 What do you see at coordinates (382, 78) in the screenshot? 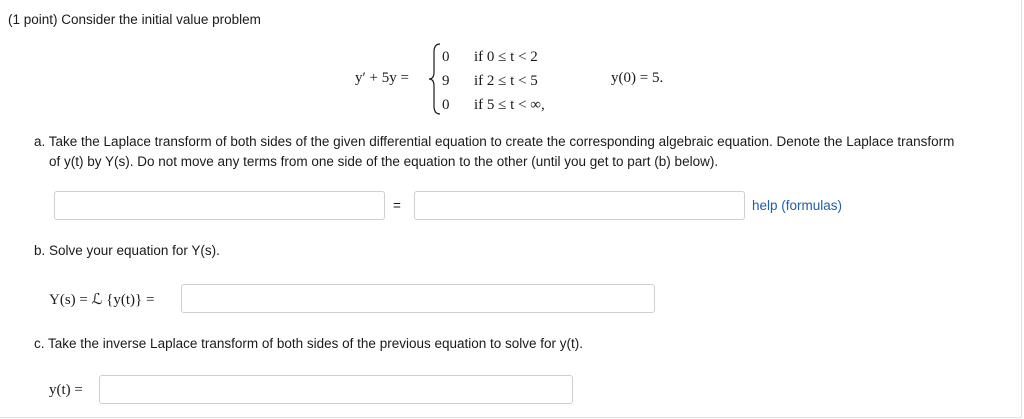
I see `equation-lhs: y′ + 5y =` at bounding box center [382, 78].